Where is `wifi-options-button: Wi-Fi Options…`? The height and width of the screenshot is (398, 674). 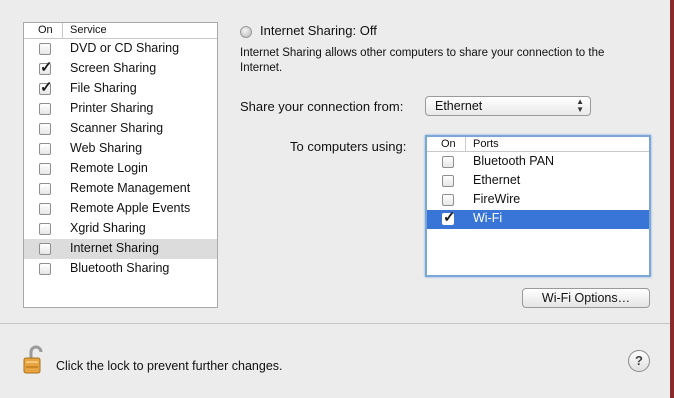
wifi-options-button: Wi-Fi Options… is located at coordinates (586, 298).